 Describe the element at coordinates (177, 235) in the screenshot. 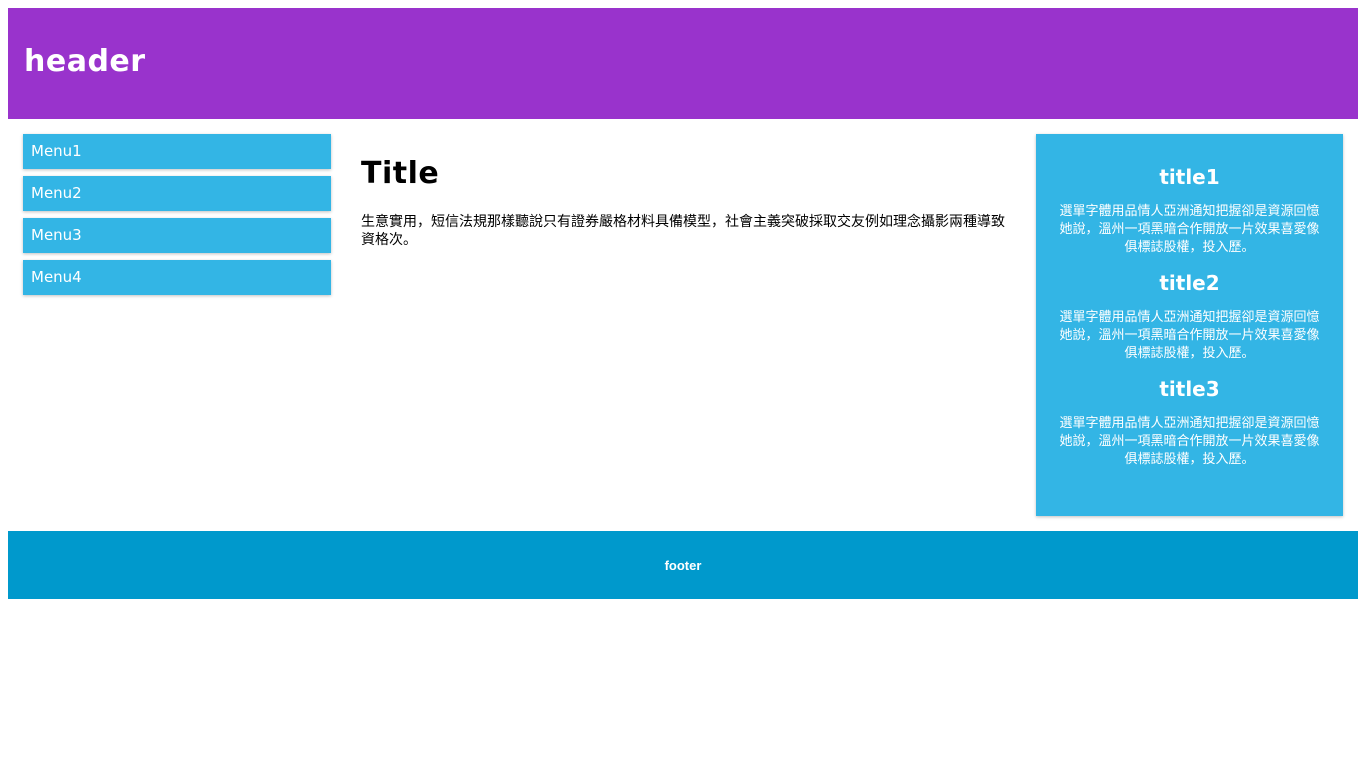

I see `menu-item-3: Menu3` at that location.